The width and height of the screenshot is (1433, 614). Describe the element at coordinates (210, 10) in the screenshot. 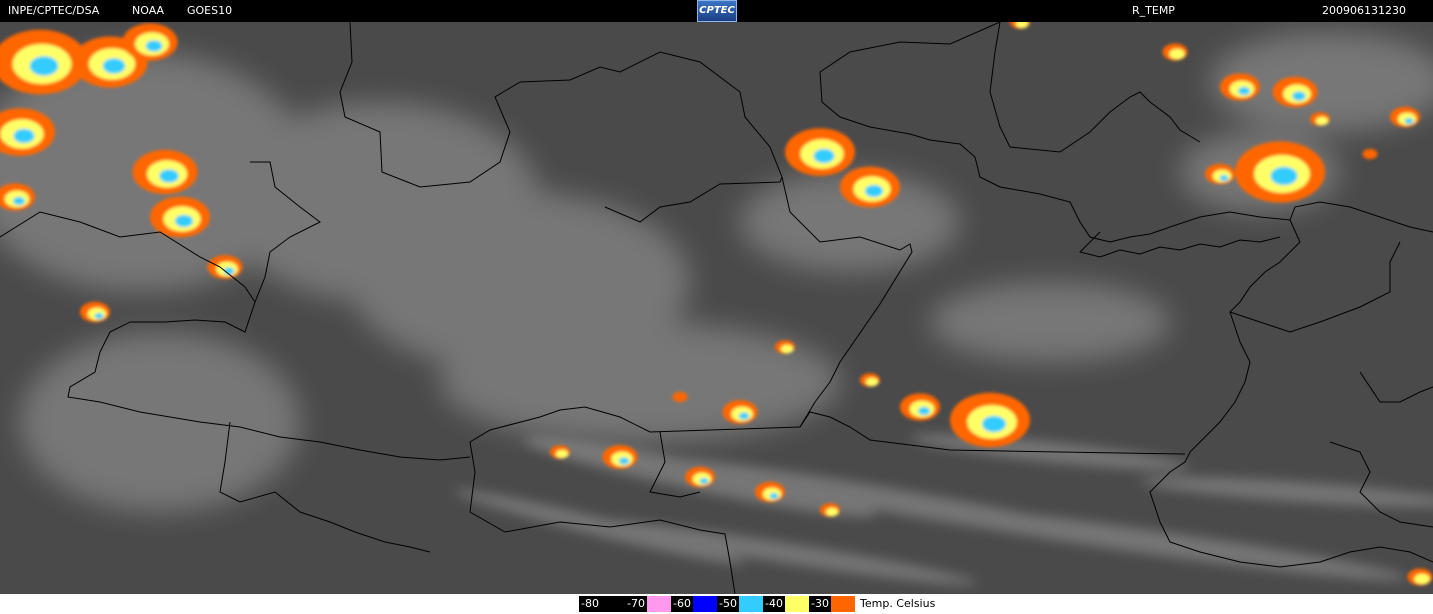

I see `satellite-label: GOES10` at that location.